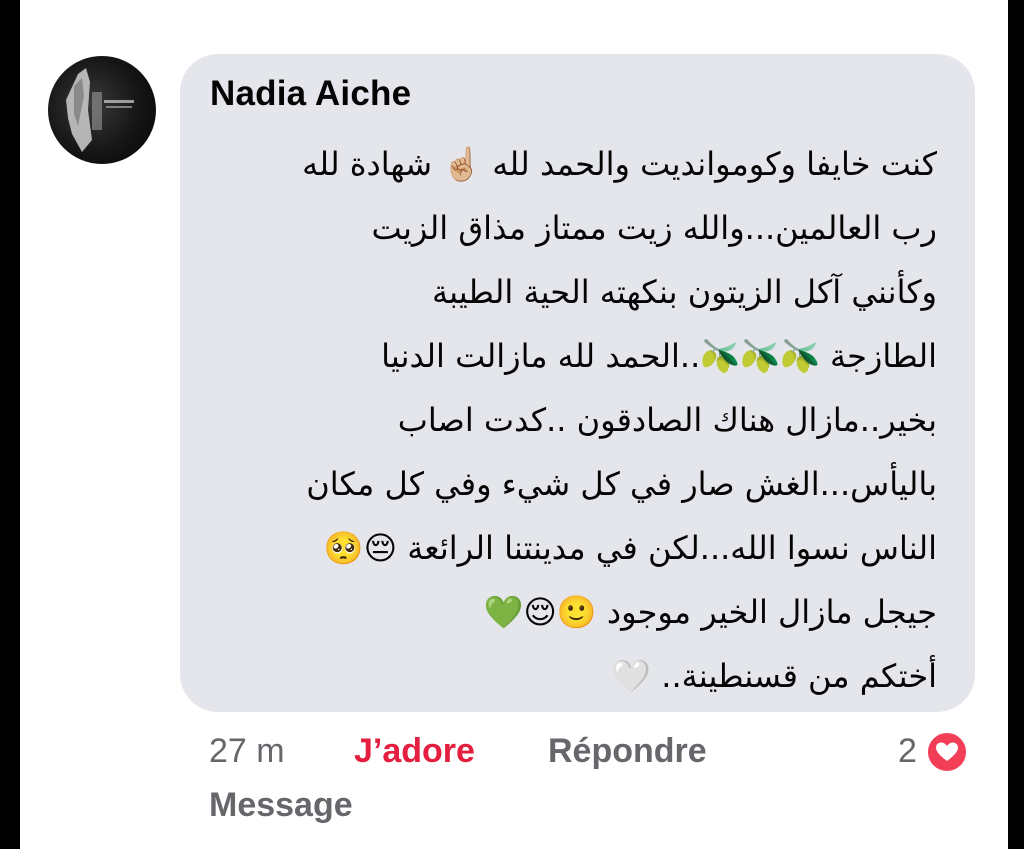  I want to click on reaction-count: 2, so click(907, 751).